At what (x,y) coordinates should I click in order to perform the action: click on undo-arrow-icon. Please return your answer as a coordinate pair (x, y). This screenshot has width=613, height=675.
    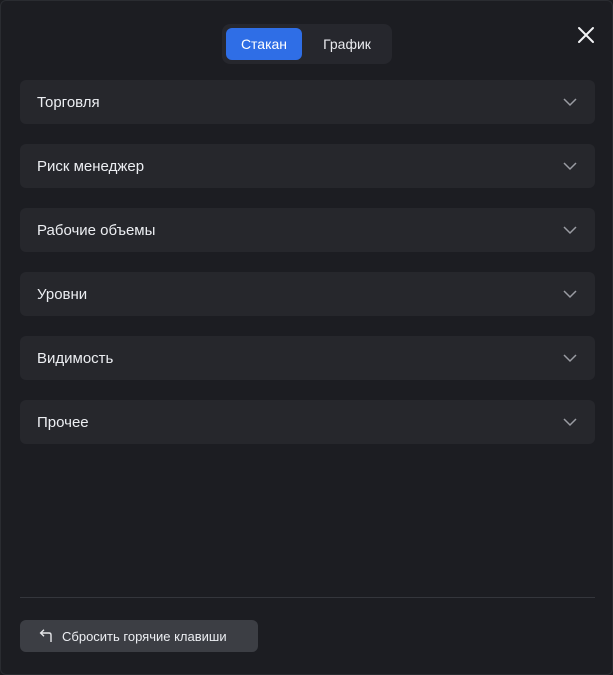
    Looking at the image, I should click on (46, 636).